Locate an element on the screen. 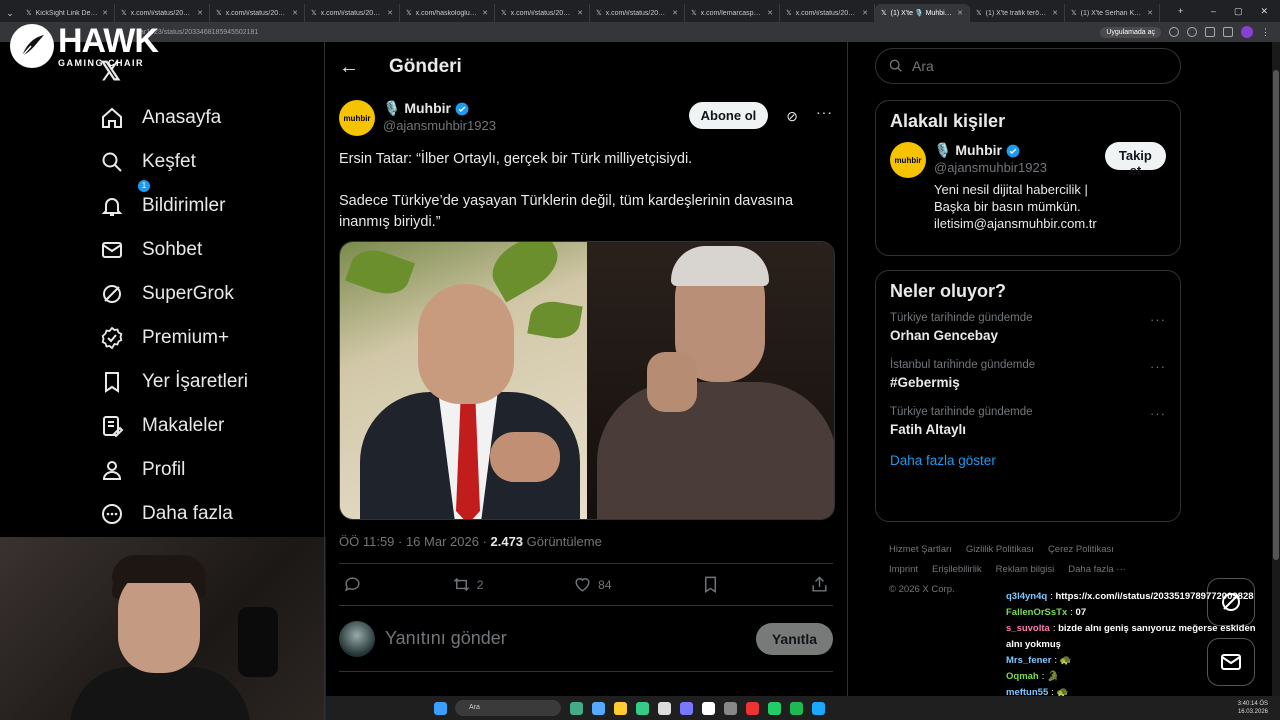  taskbar-search: Ara is located at coordinates (508, 708).